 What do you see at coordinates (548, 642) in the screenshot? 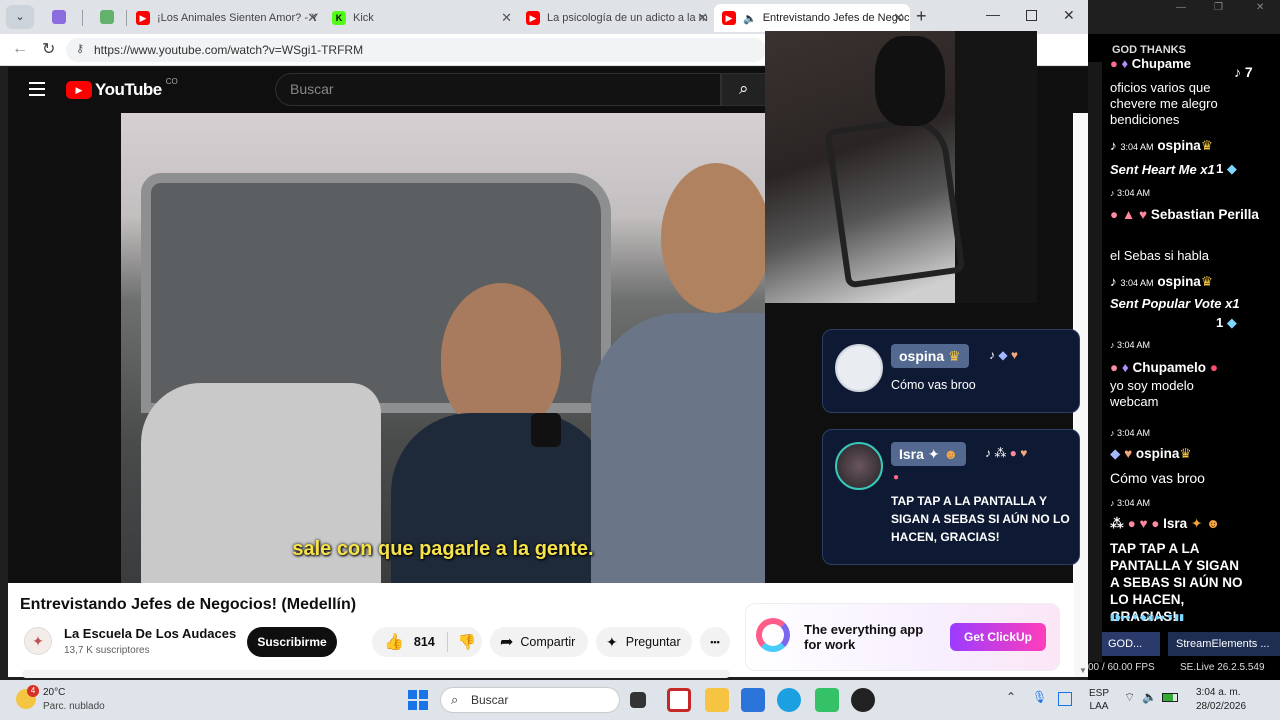
I see `share-label: Compartir` at bounding box center [548, 642].